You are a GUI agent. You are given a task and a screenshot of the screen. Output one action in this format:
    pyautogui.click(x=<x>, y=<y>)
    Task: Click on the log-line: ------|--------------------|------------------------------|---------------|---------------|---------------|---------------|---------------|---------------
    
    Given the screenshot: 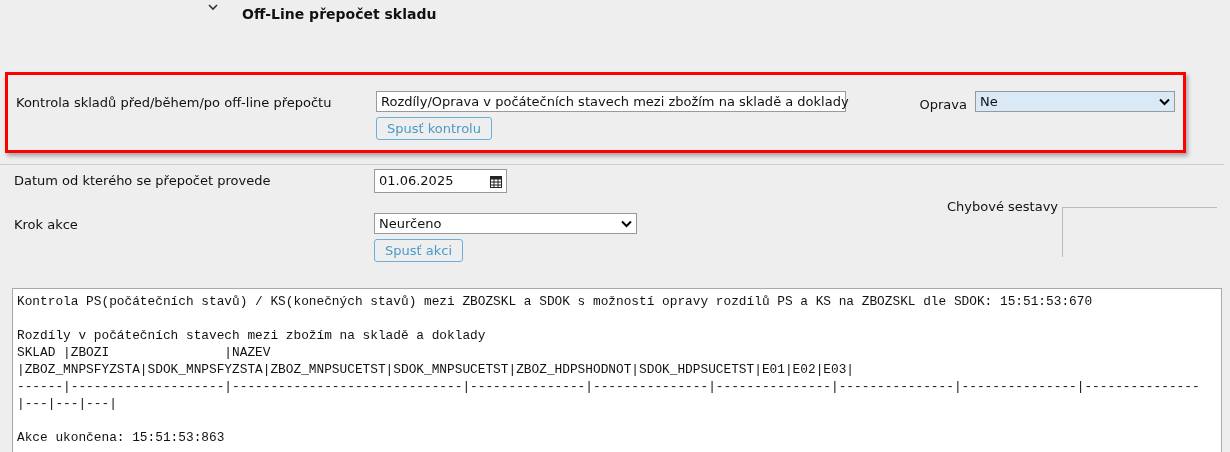 What is the action you would take?
    pyautogui.click(x=608, y=386)
    